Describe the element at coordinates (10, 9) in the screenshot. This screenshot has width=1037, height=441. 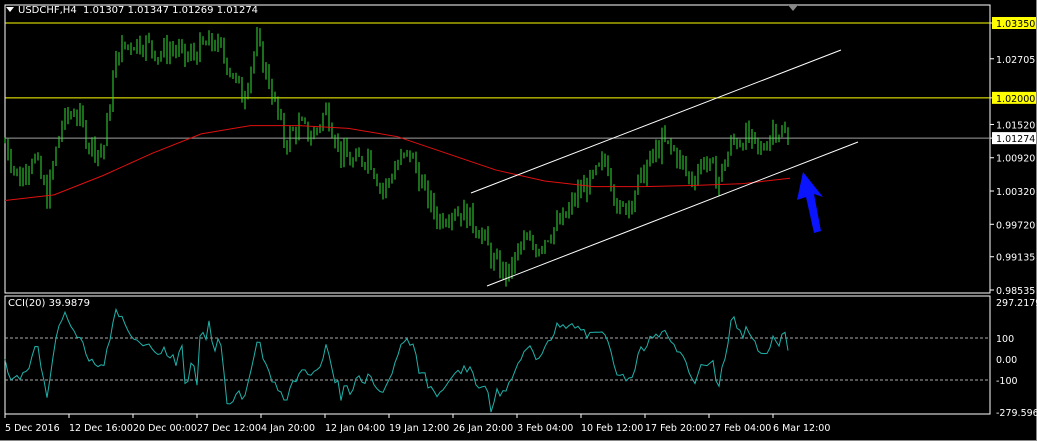
I see `dropdown-triangle-icon` at that location.